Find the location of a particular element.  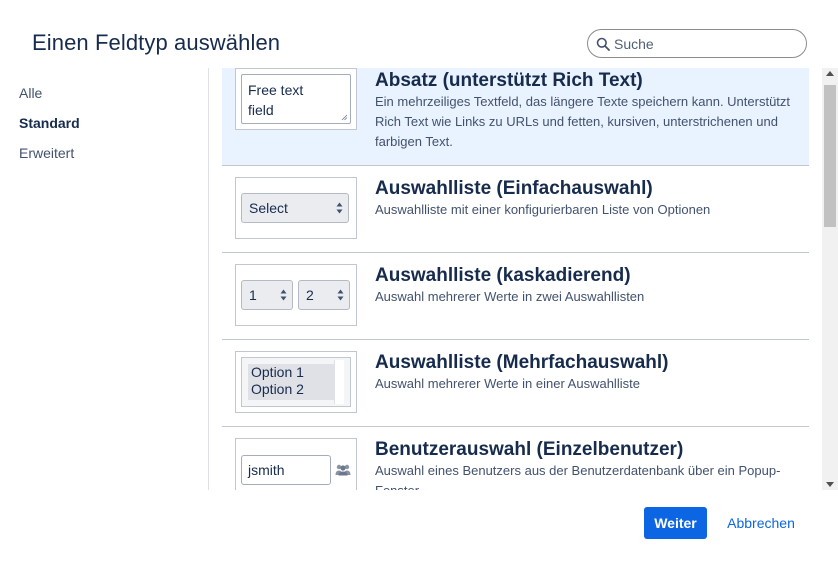

nav-item-standard: Standard is located at coordinates (49, 129).